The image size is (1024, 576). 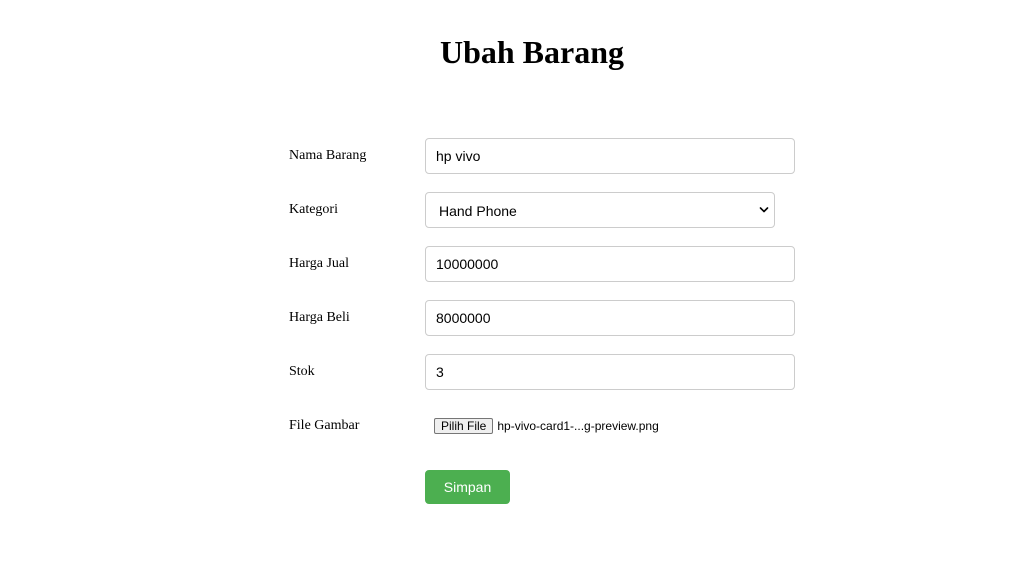 I want to click on harga-beli-input, so click(x=610, y=318).